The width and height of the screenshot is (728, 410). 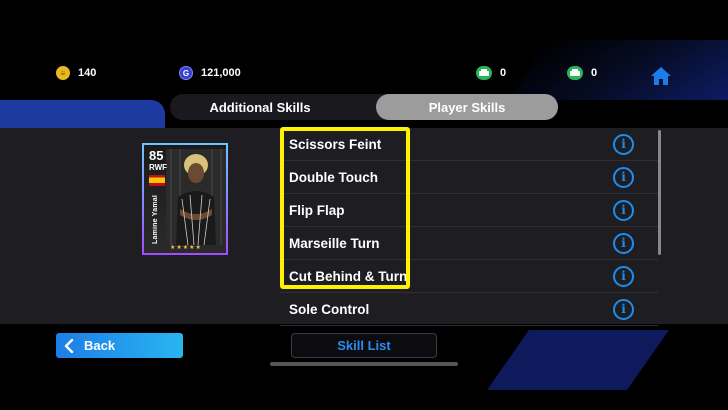 I want to click on ticket-b-balance: 0, so click(x=582, y=73).